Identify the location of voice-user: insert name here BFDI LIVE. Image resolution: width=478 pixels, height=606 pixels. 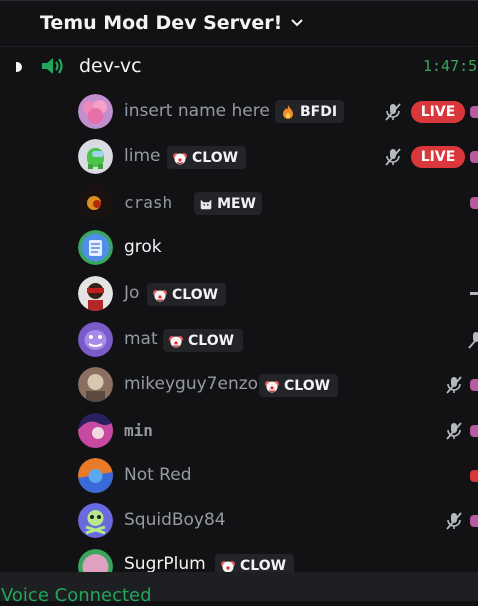
(239, 112).